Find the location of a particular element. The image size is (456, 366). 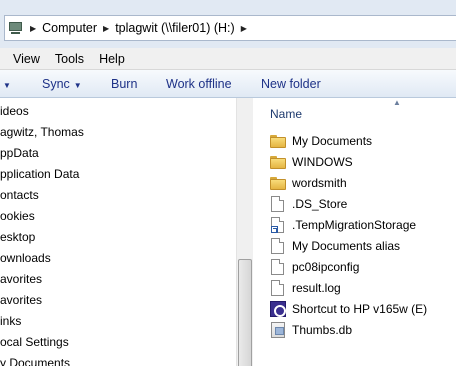

nav-item-downloads: ownloads is located at coordinates (25, 258).